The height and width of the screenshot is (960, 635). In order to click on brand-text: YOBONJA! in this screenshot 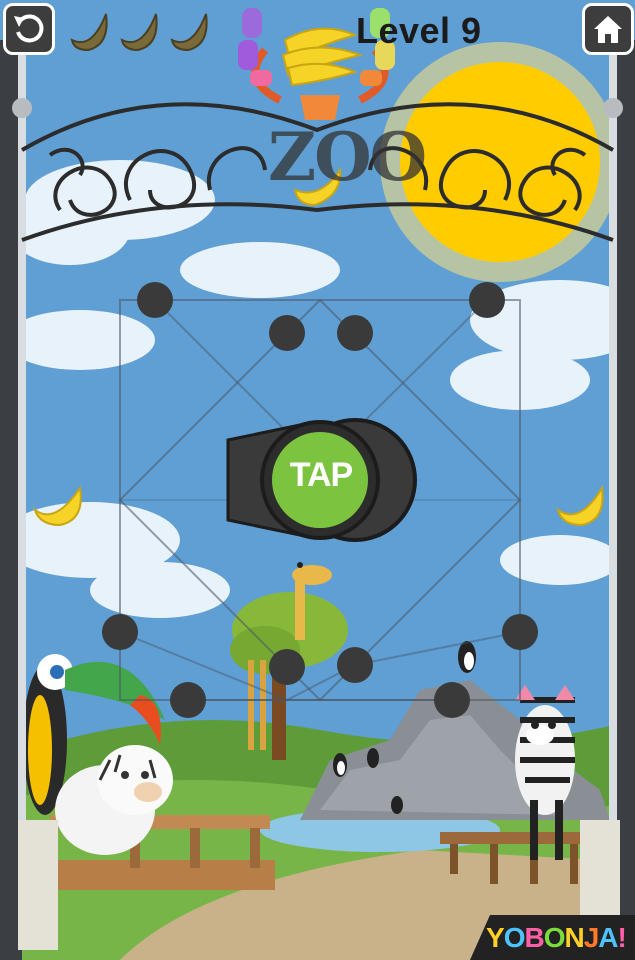, I will do `click(556, 937)`.